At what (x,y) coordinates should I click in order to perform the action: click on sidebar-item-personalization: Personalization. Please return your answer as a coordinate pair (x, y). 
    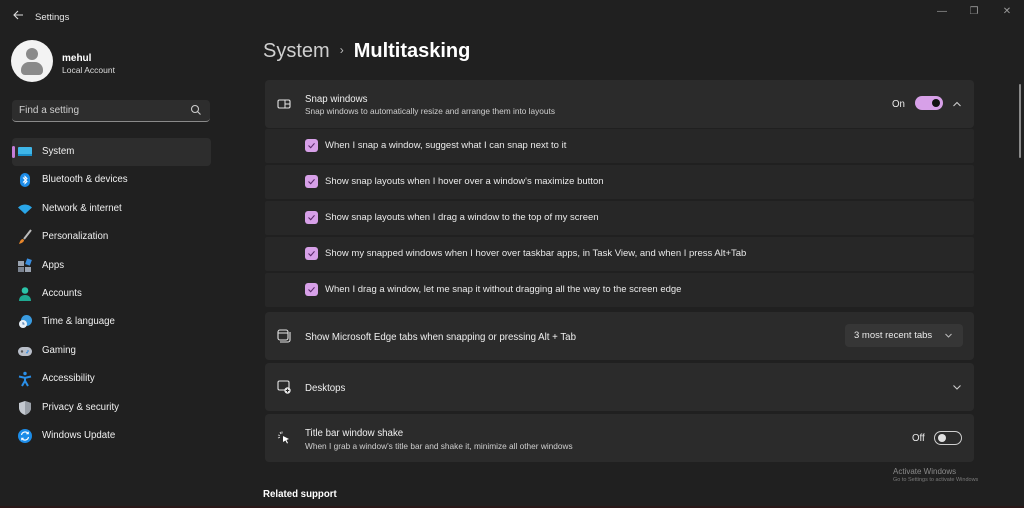
    Looking at the image, I should click on (111, 237).